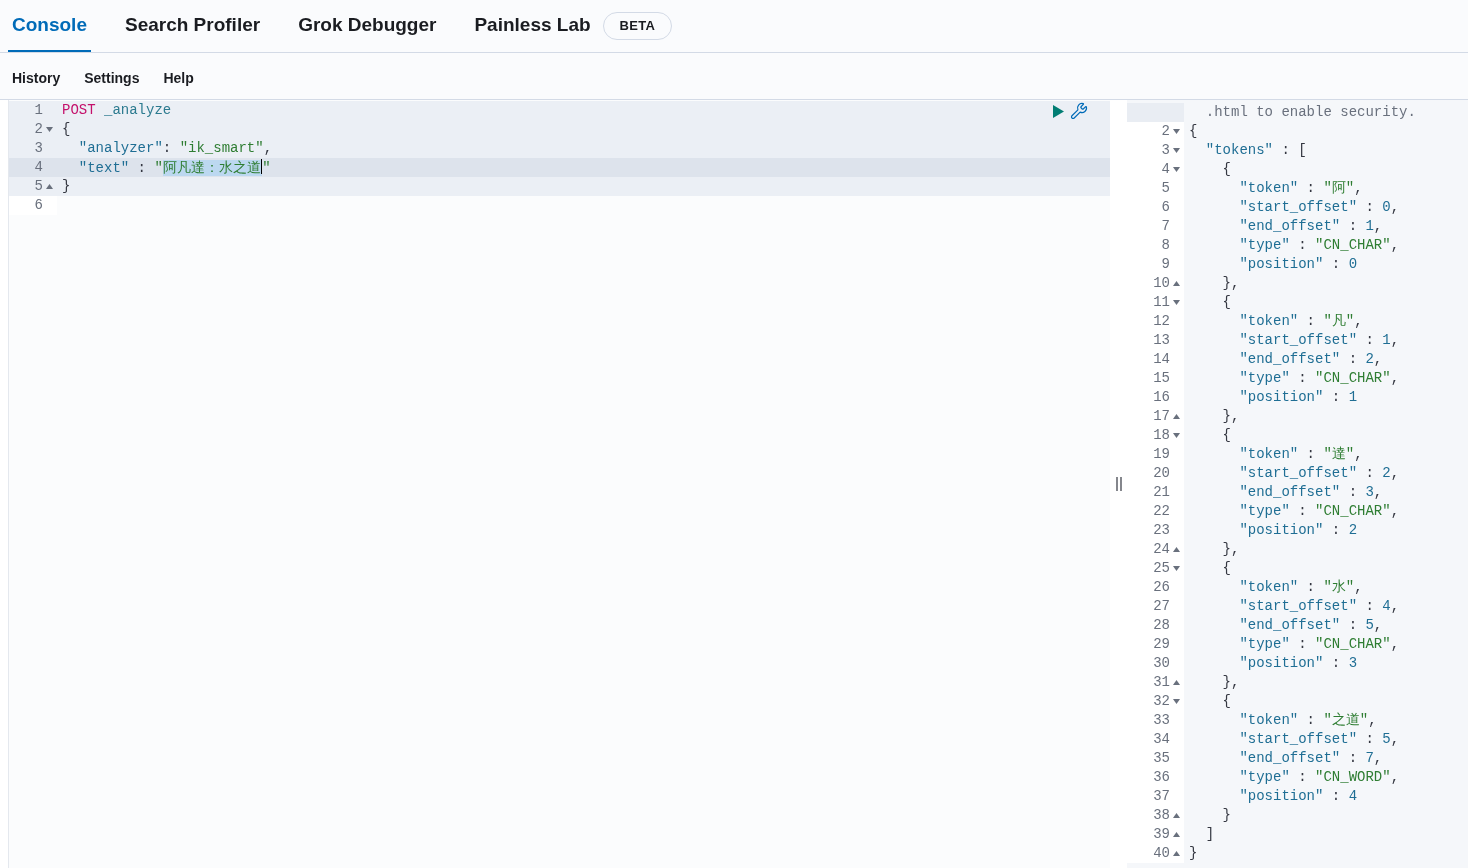 This screenshot has height=868, width=1468. I want to click on line-number: 18, so click(1161, 435).